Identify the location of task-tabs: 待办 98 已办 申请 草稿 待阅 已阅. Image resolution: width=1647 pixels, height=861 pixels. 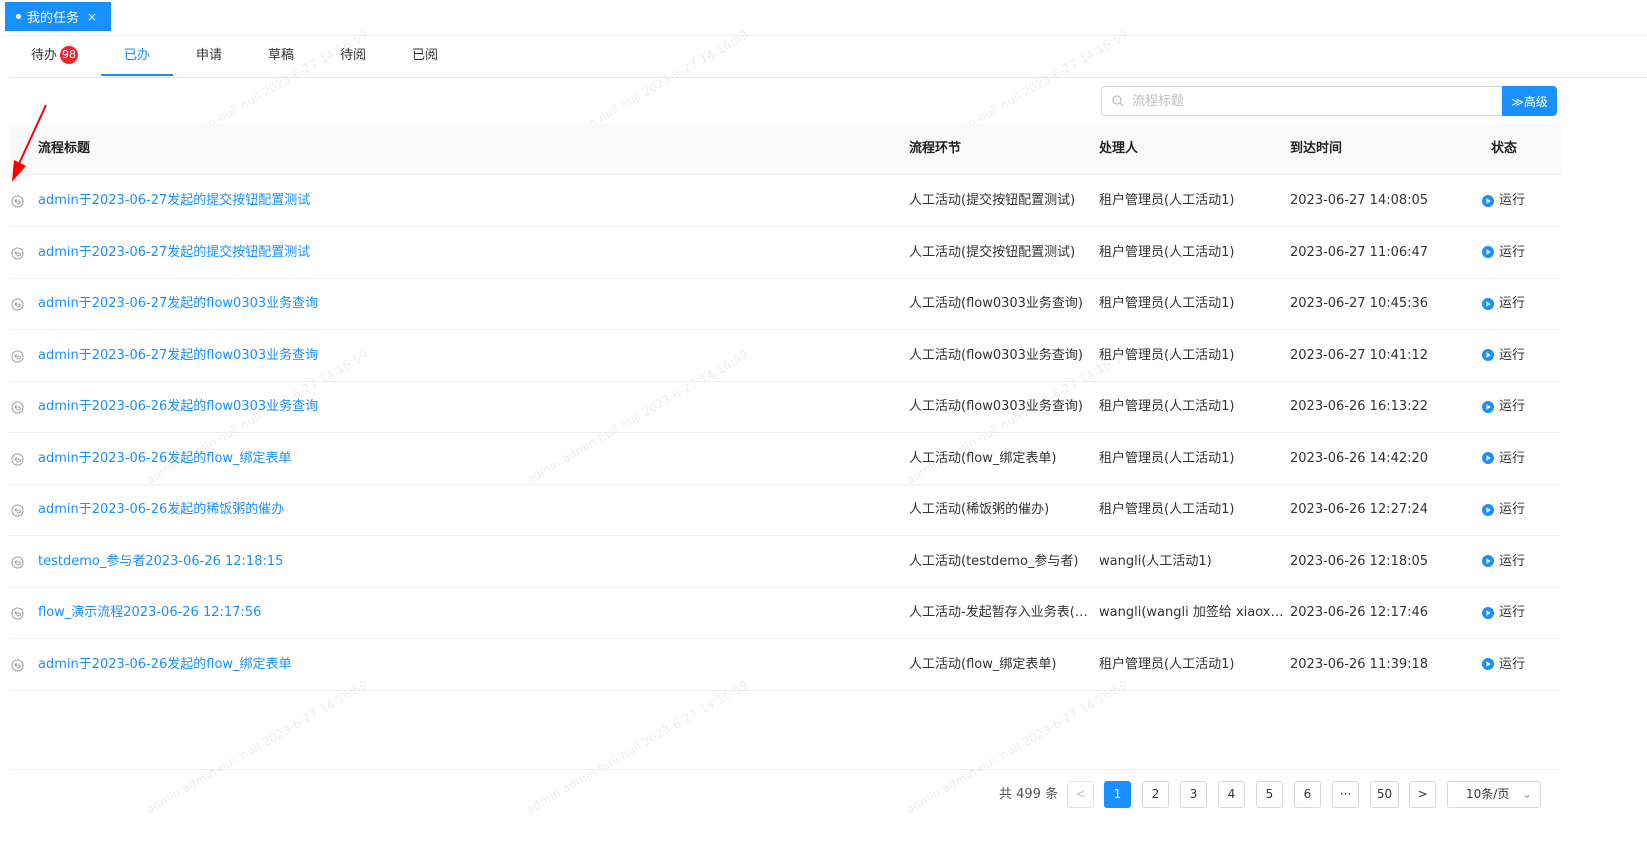
(828, 57).